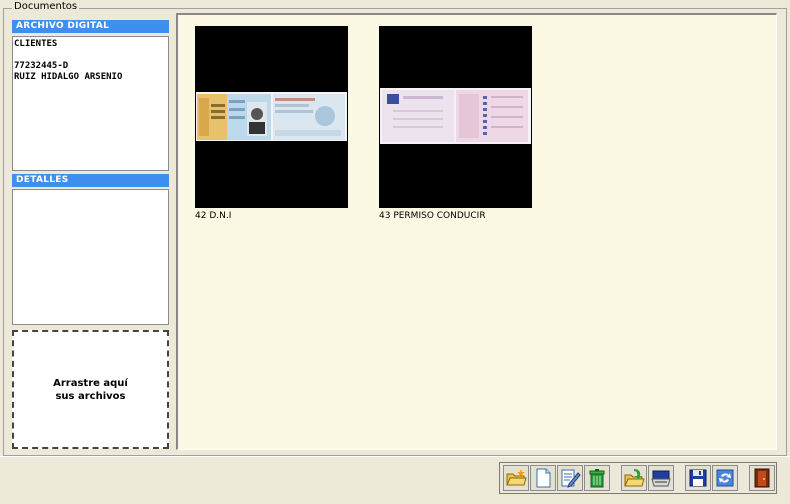 This screenshot has width=790, height=504. What do you see at coordinates (90, 103) in the screenshot?
I see `client-info-box: CLIENTES 77232445-D RUIZ HIDALGO ARSENIO` at bounding box center [90, 103].